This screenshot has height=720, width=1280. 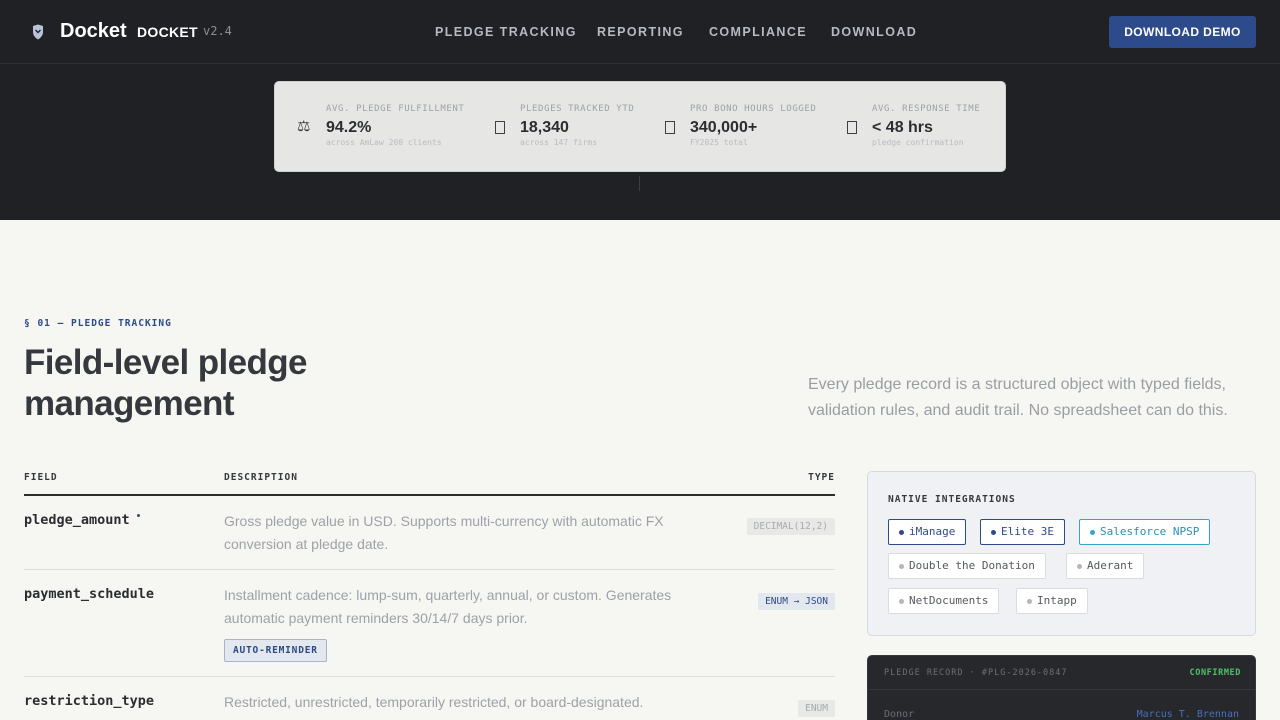 I want to click on field-table-header: FIELD DESCRIPTION TYPE, so click(x=429, y=484).